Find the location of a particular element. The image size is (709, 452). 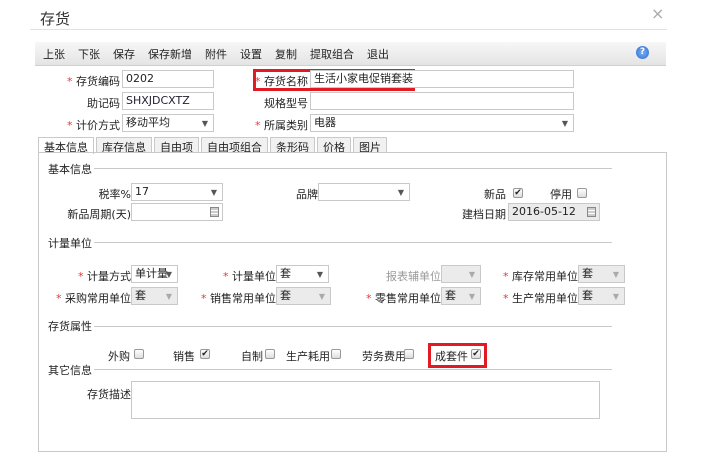

next-button: 下张 is located at coordinates (89, 54).